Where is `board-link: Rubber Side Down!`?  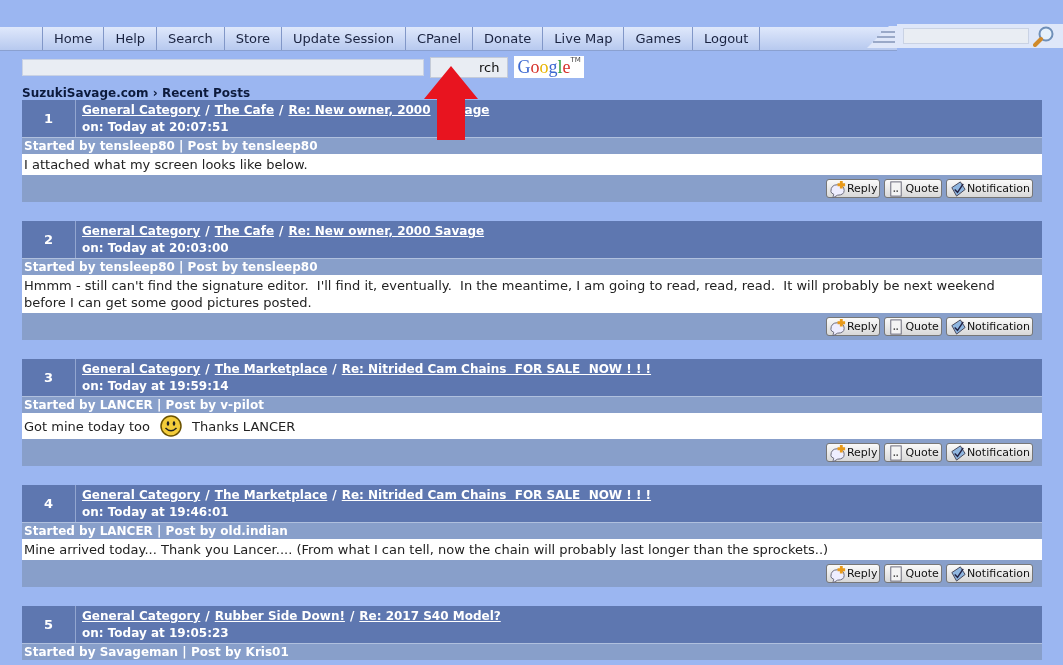
board-link: Rubber Side Down! is located at coordinates (279, 616).